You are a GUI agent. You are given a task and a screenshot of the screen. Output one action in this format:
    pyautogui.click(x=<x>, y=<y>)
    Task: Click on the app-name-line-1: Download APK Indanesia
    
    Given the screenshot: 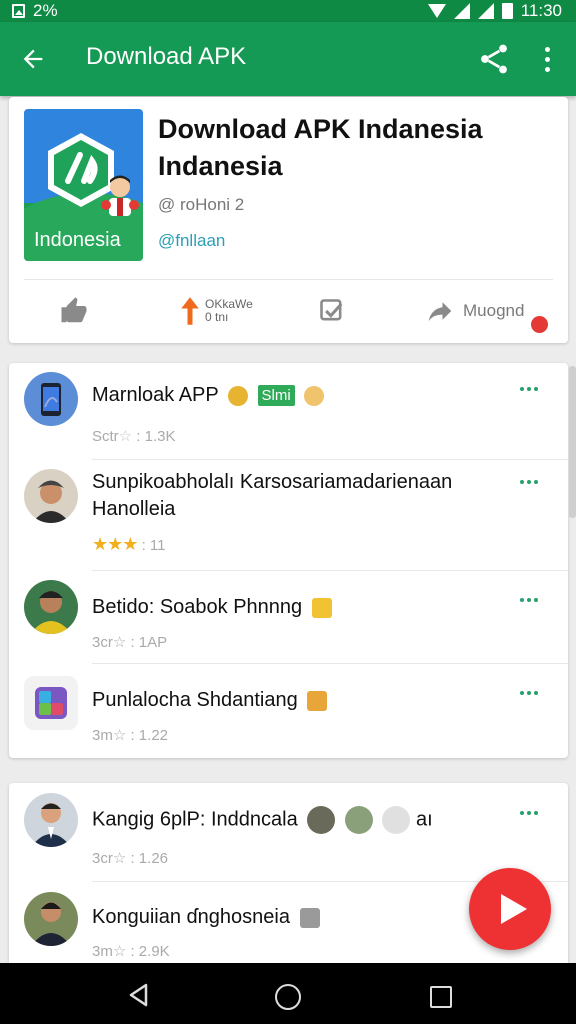 What is the action you would take?
    pyautogui.click(x=320, y=129)
    